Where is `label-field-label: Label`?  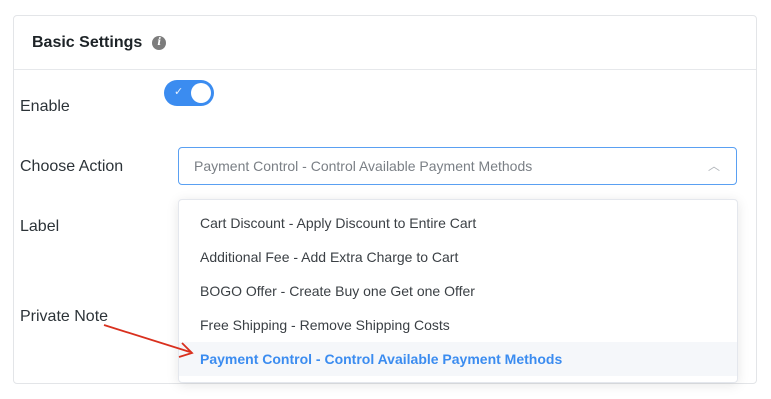
label-field-label: Label is located at coordinates (40, 226).